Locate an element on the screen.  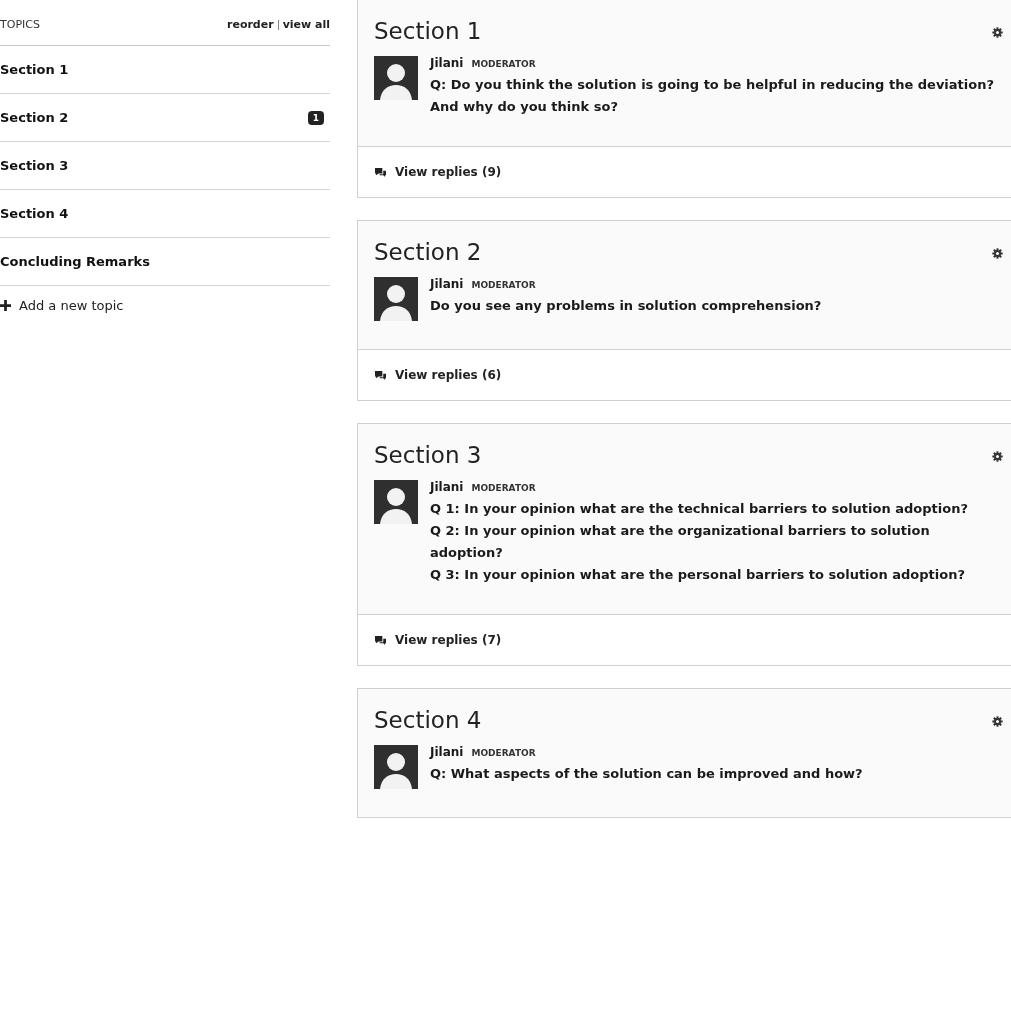
sidebar-heading: TOPICS is located at coordinates (20, 24).